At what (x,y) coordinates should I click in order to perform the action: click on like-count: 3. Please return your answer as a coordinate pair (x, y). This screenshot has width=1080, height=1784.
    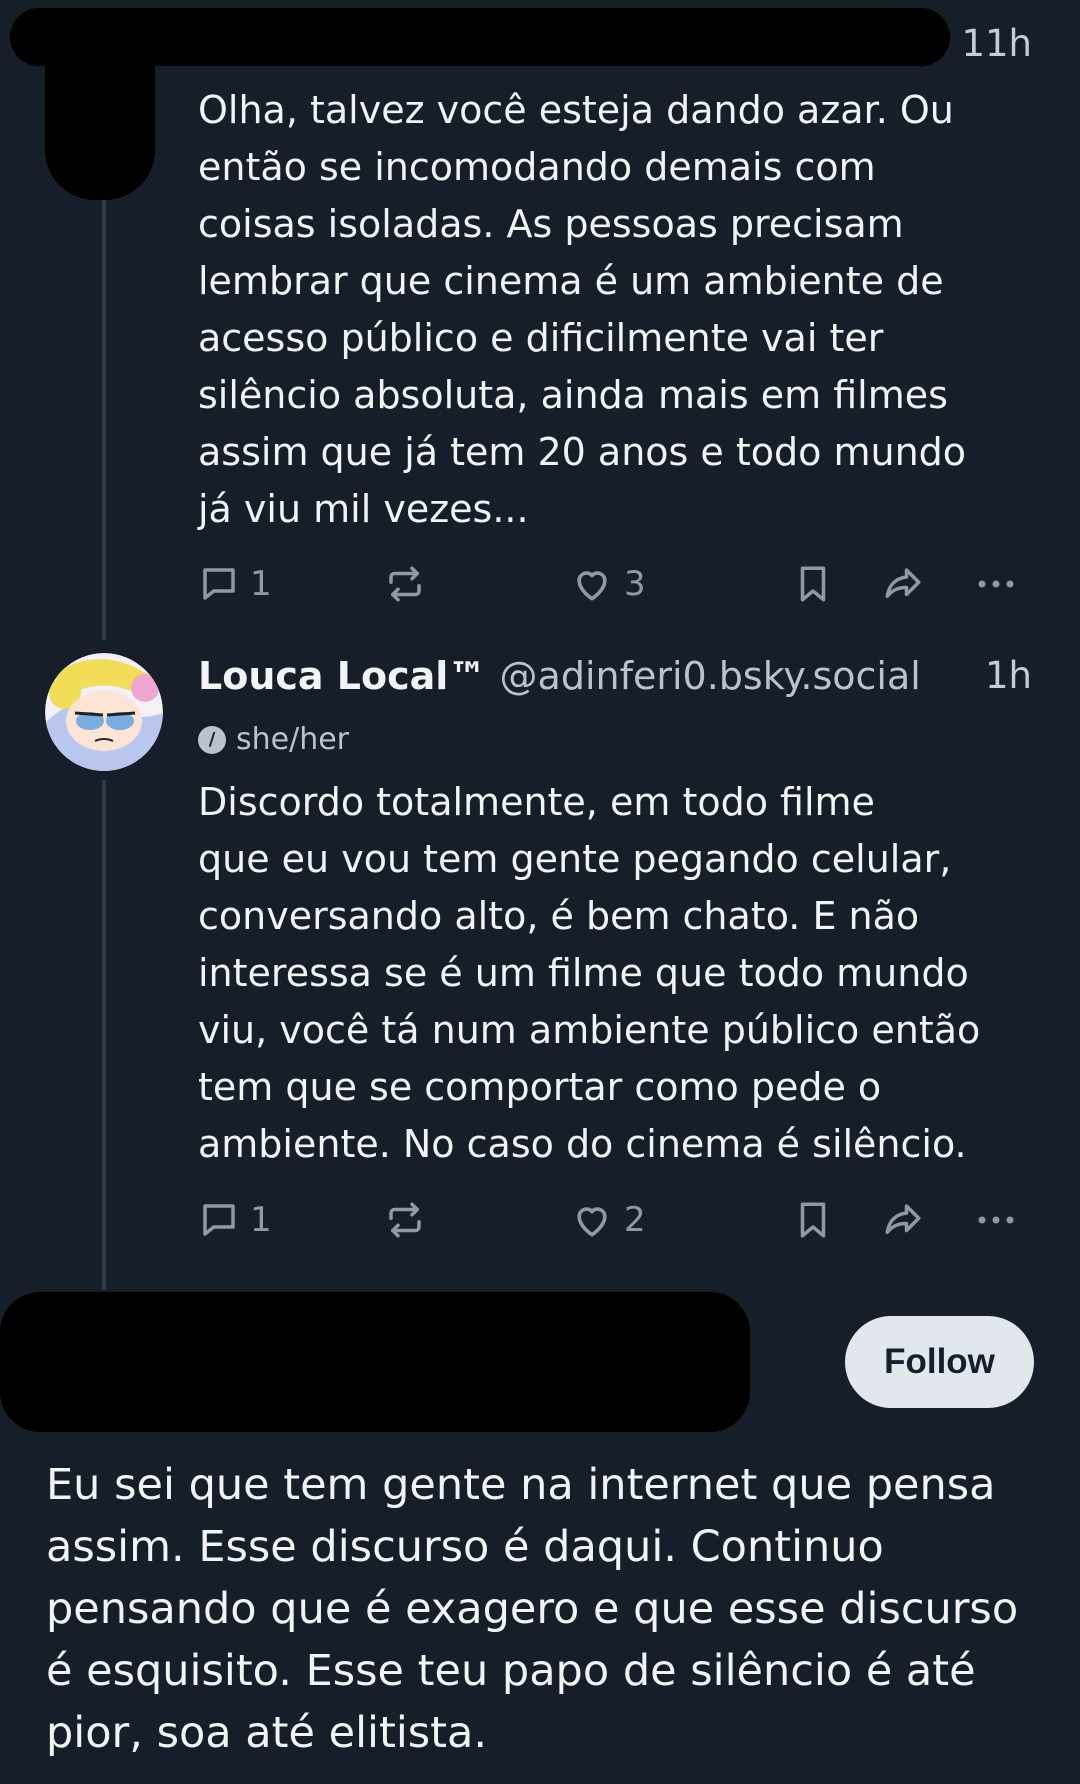
    Looking at the image, I should click on (635, 584).